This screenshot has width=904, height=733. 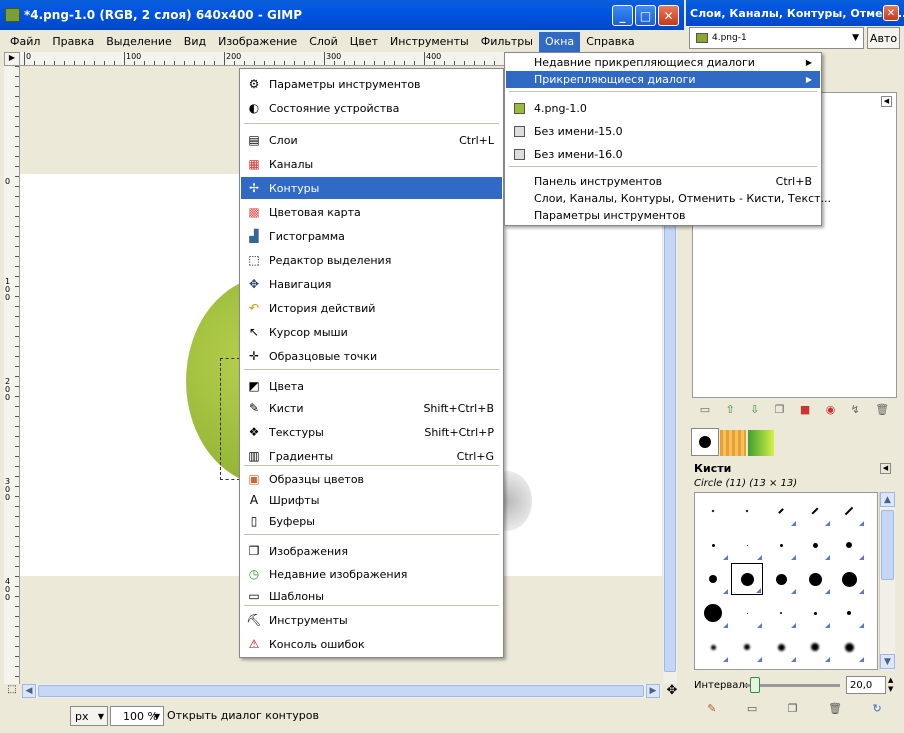 I want to click on spacing-slider, so click(x=792, y=685).